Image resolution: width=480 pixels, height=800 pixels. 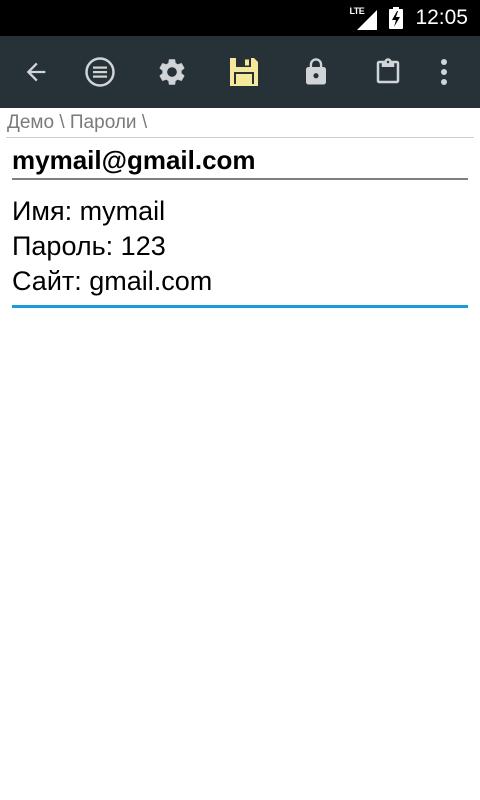 I want to click on body-line-password: Пароль: 123, so click(x=89, y=246).